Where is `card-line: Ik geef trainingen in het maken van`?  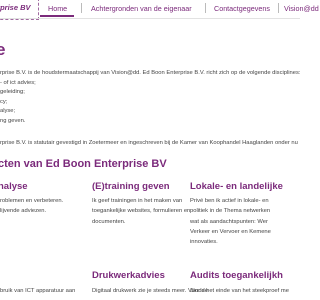 card-line: Ik geef trainingen in het maken van is located at coordinates (137, 201).